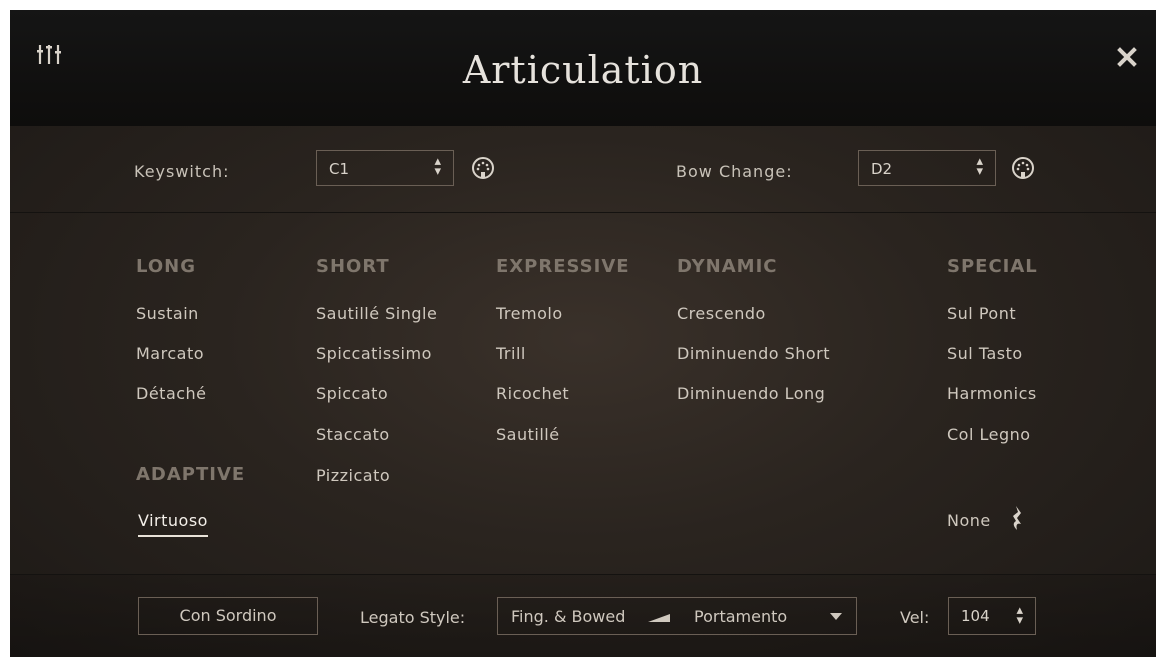 Image resolution: width=1166 pixels, height=657 pixels. Describe the element at coordinates (173, 524) in the screenshot. I see `articulation-item-selected: Virtuoso` at that location.